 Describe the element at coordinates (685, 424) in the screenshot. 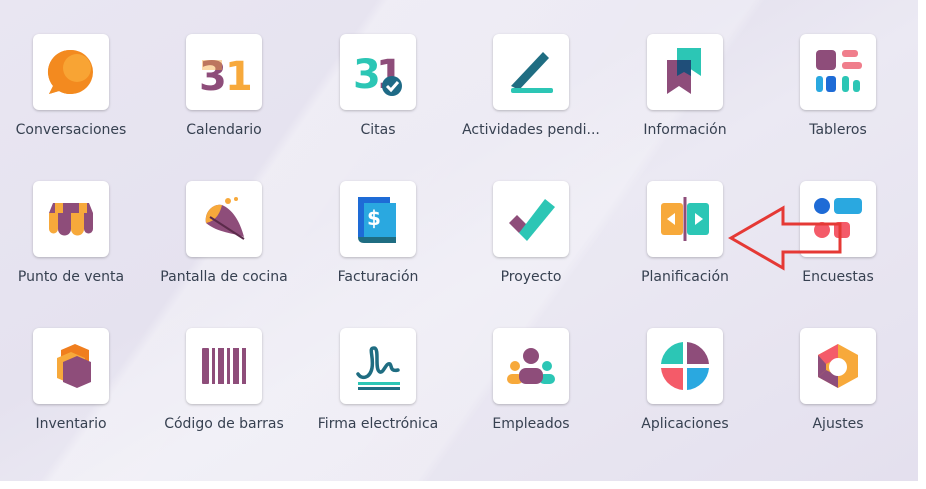

I see `app-label: Aplicaciones` at that location.